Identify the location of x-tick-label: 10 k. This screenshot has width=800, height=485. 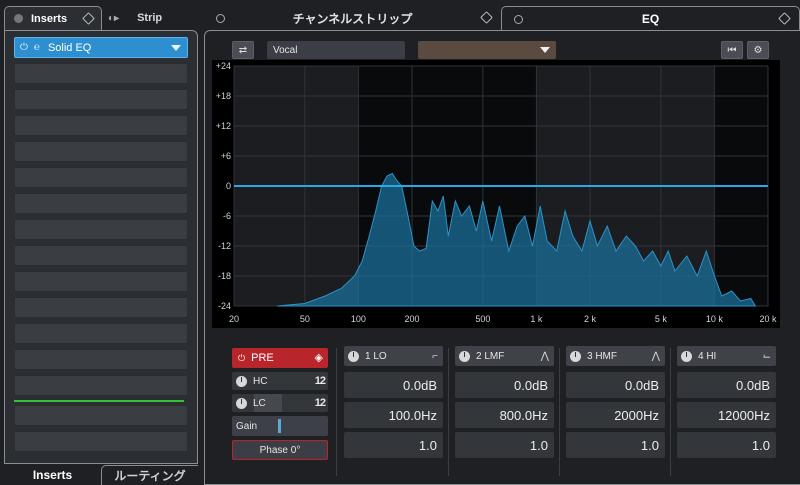
(715, 319).